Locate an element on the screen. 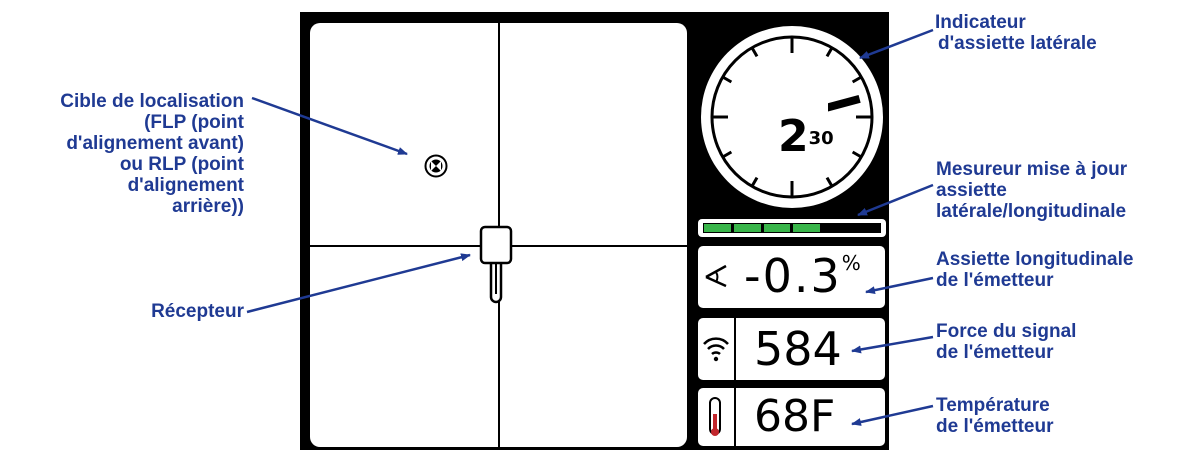 The height and width of the screenshot is (450, 1189). roll-gauge: 230 is located at coordinates (792, 117).